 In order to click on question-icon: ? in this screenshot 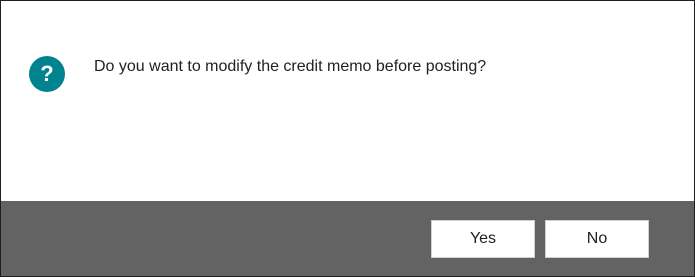, I will do `click(47, 74)`.